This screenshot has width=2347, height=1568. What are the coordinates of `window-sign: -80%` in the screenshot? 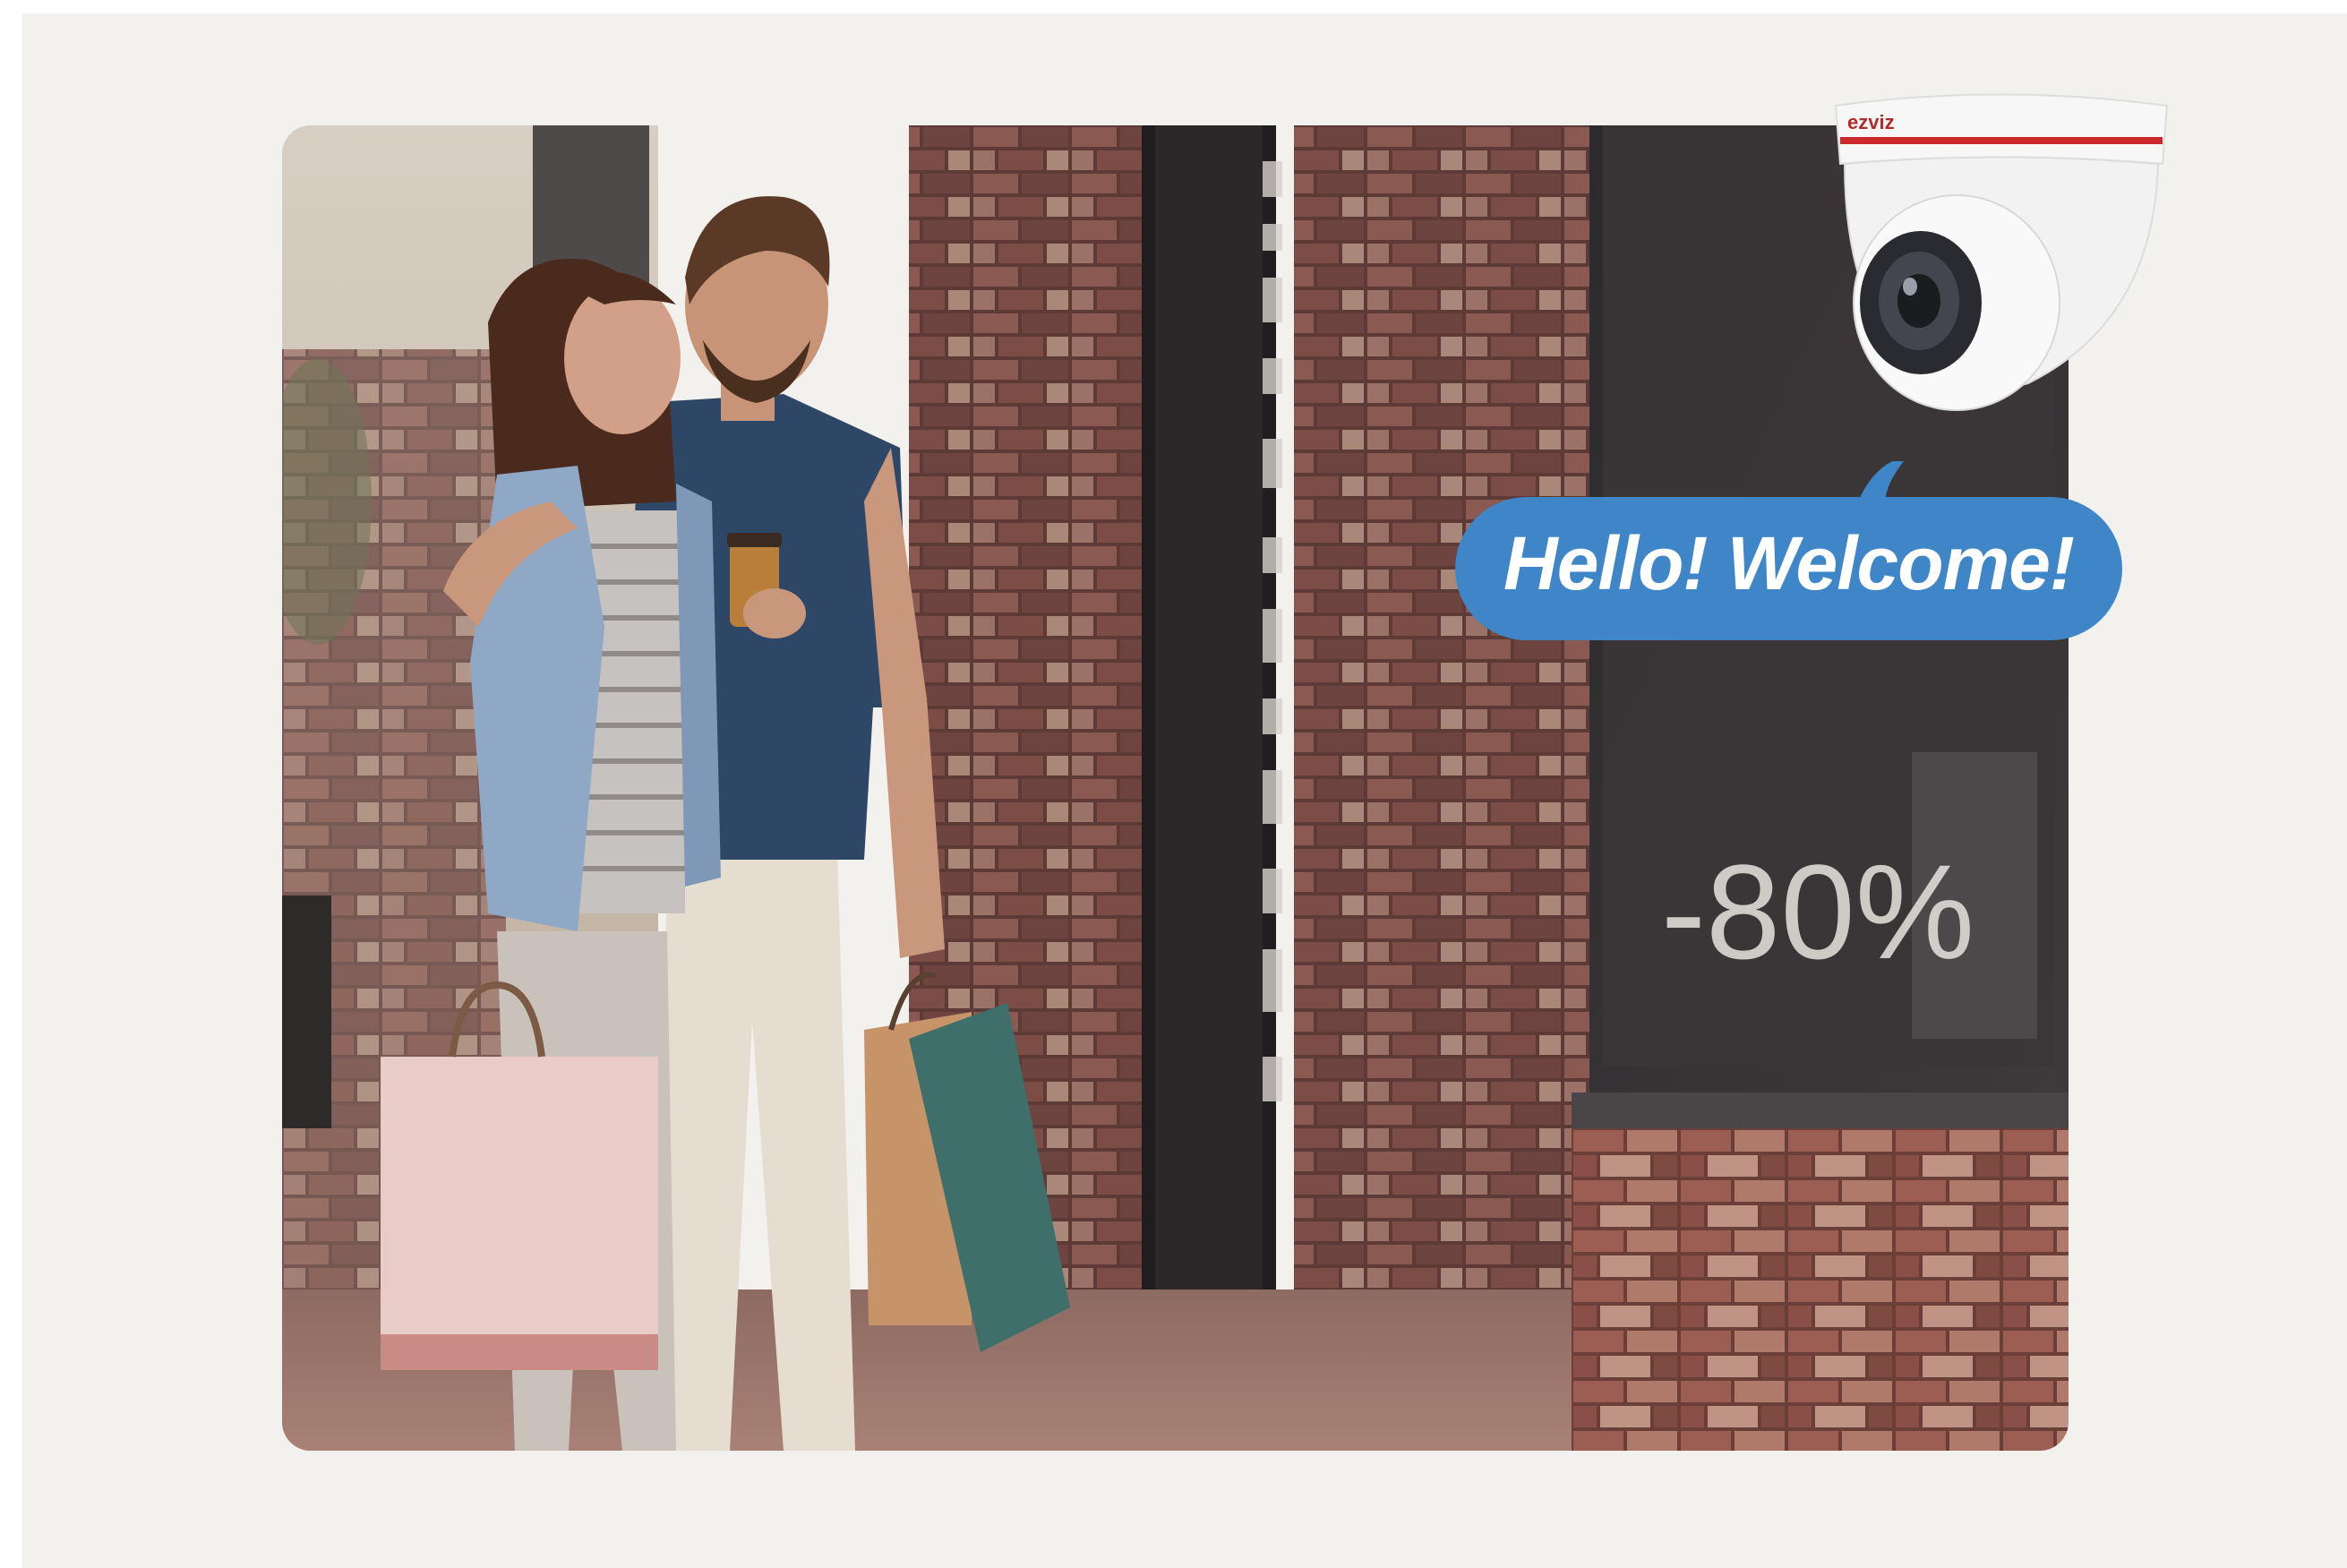 It's located at (1817, 912).